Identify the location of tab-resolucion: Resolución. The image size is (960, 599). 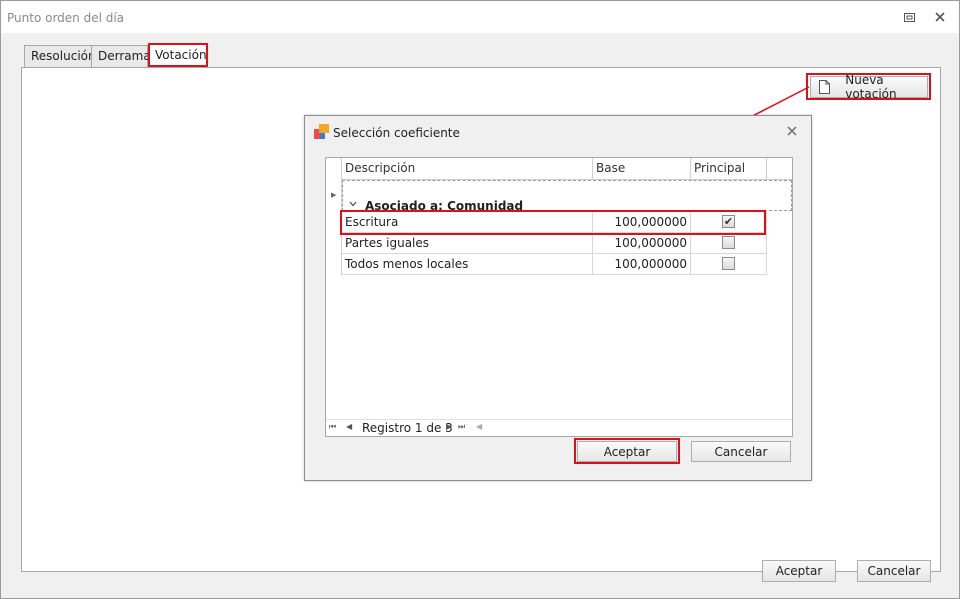
(60, 56).